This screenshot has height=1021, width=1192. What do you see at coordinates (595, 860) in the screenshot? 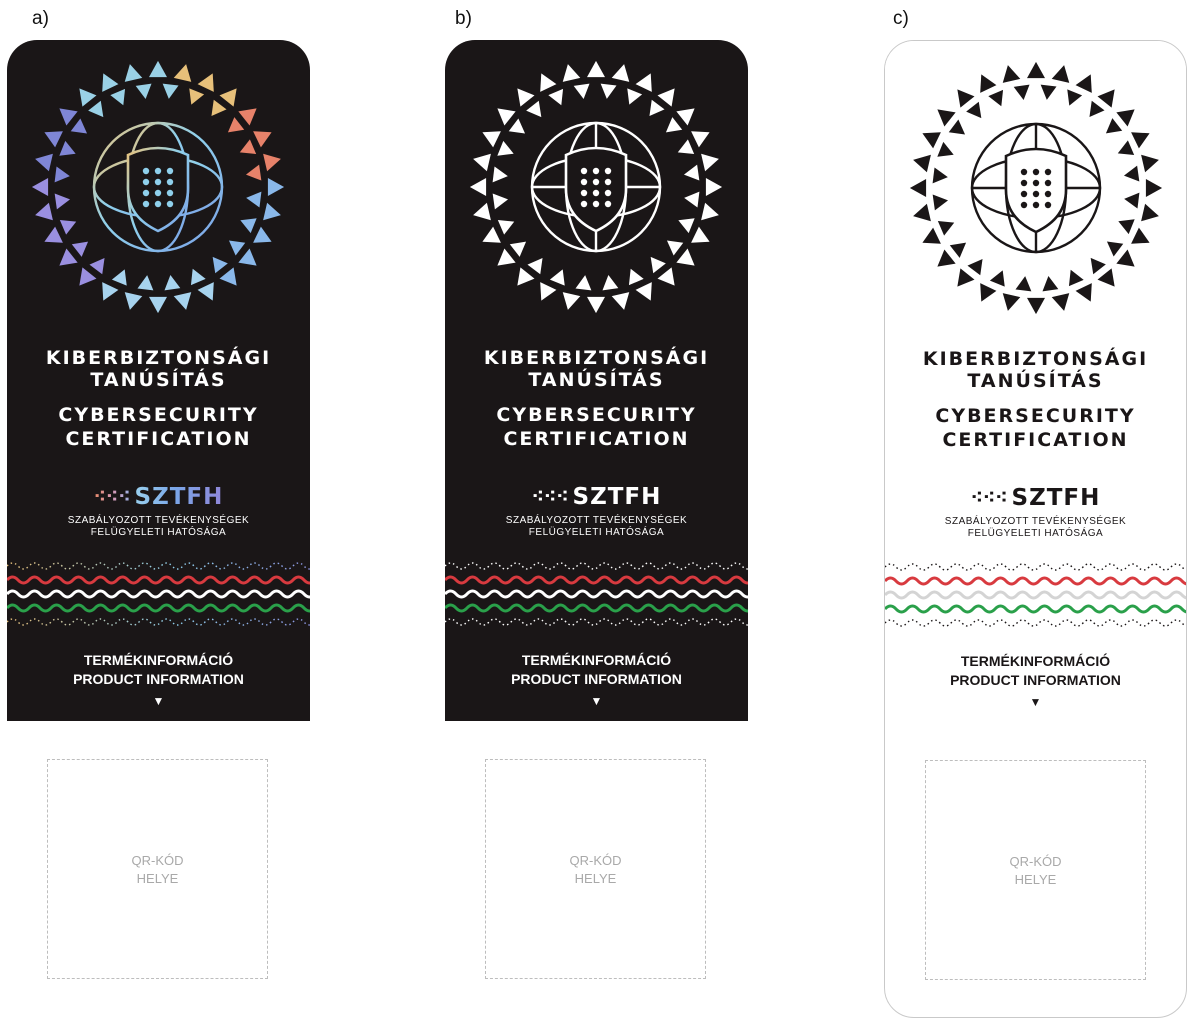
I see `qr-line-1: QR-KÓD` at bounding box center [595, 860].